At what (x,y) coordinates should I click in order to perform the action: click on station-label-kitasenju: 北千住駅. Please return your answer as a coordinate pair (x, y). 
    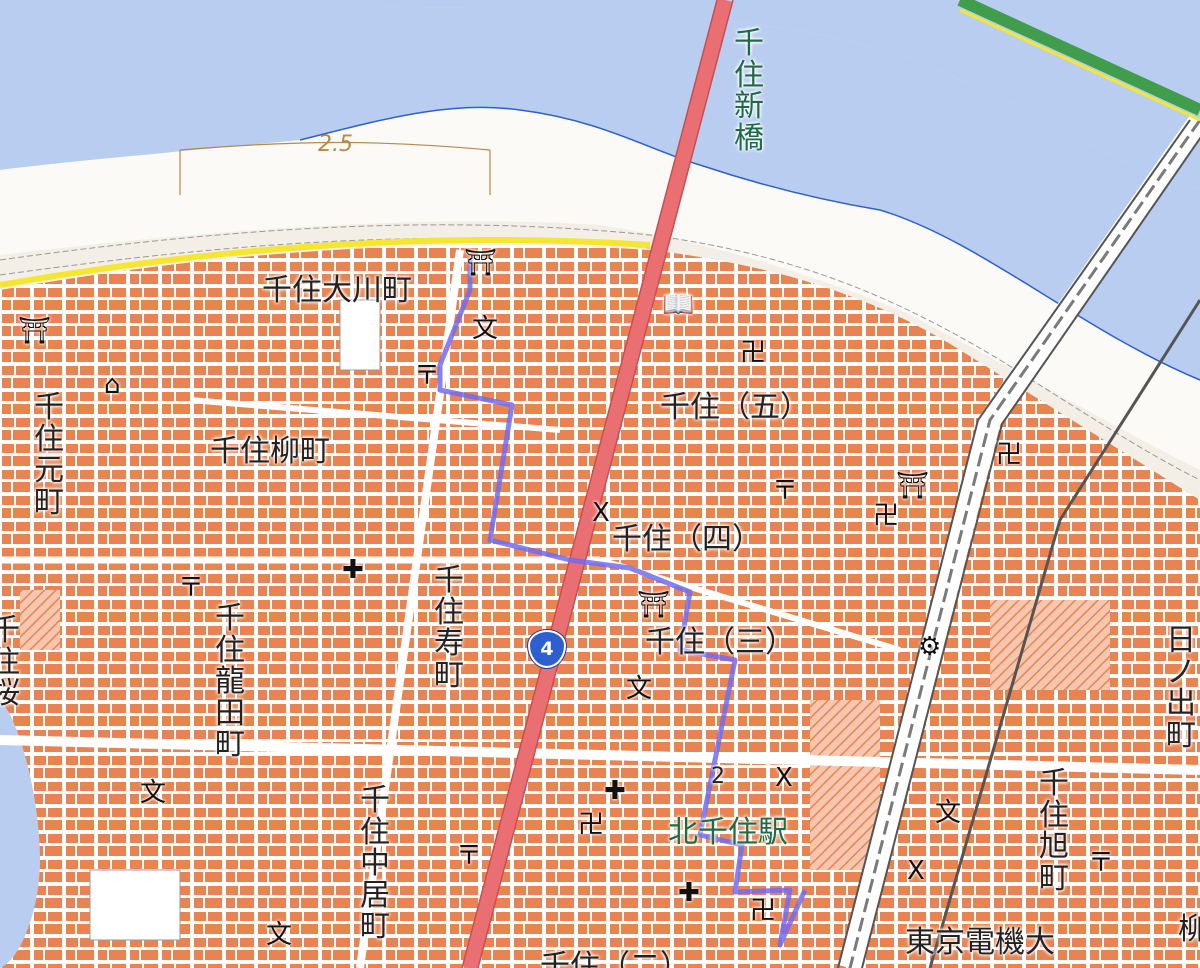
    Looking at the image, I should click on (728, 833).